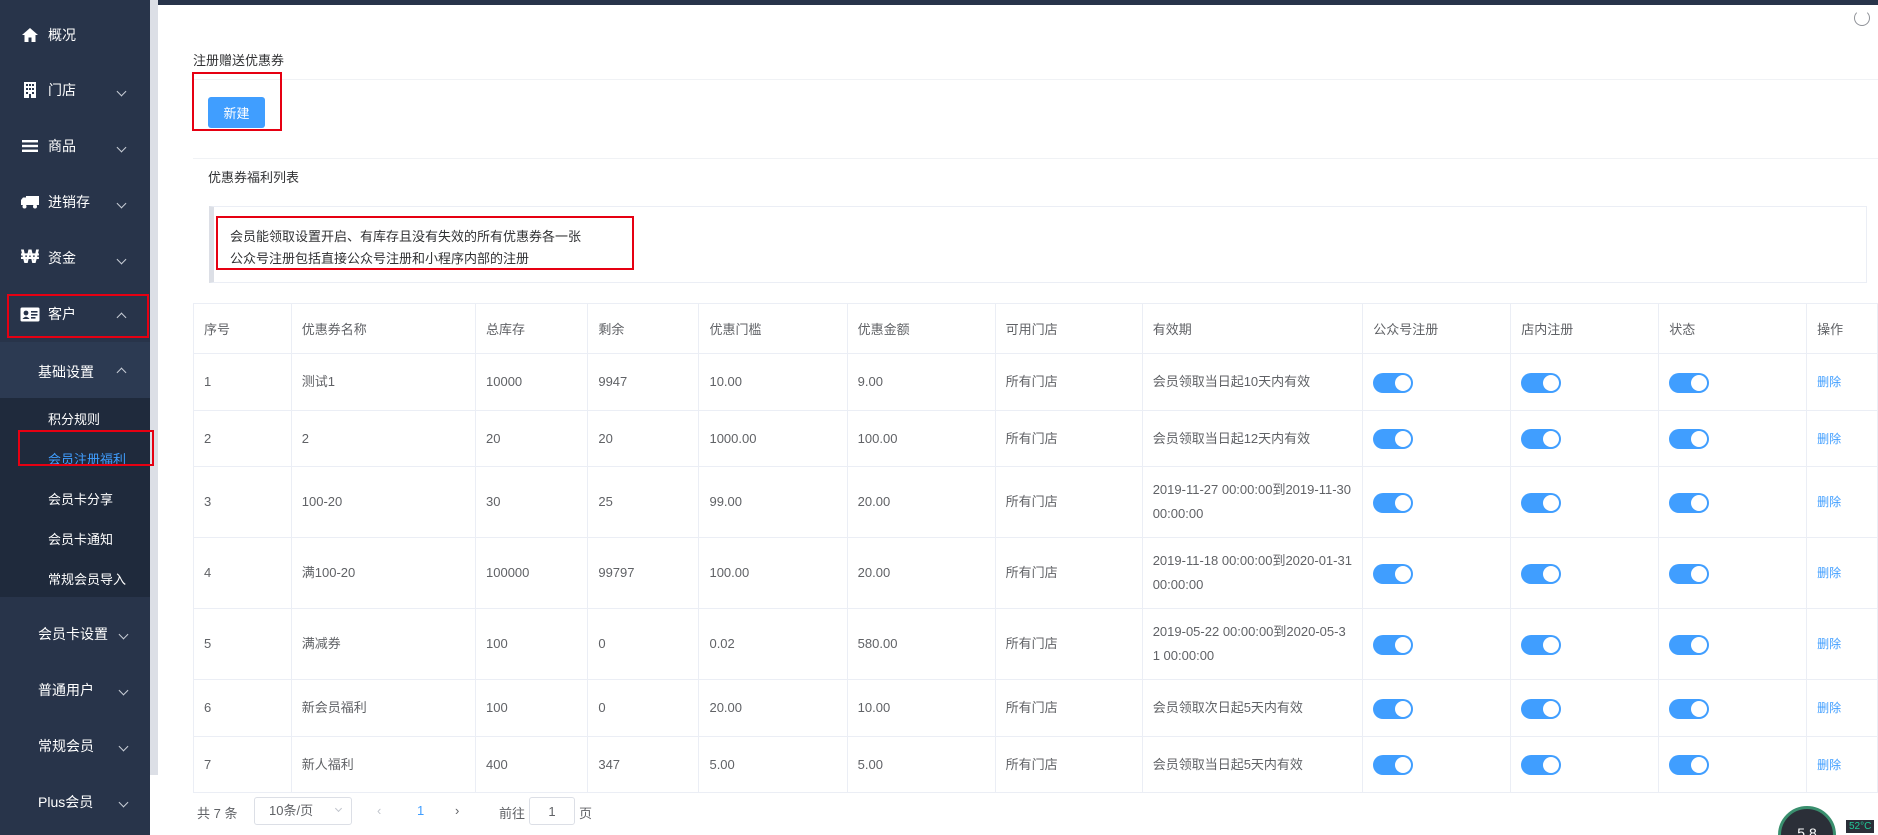 This screenshot has width=1878, height=835. Describe the element at coordinates (80, 538) in the screenshot. I see `menu-member-card-notify: 会员卡通知` at that location.